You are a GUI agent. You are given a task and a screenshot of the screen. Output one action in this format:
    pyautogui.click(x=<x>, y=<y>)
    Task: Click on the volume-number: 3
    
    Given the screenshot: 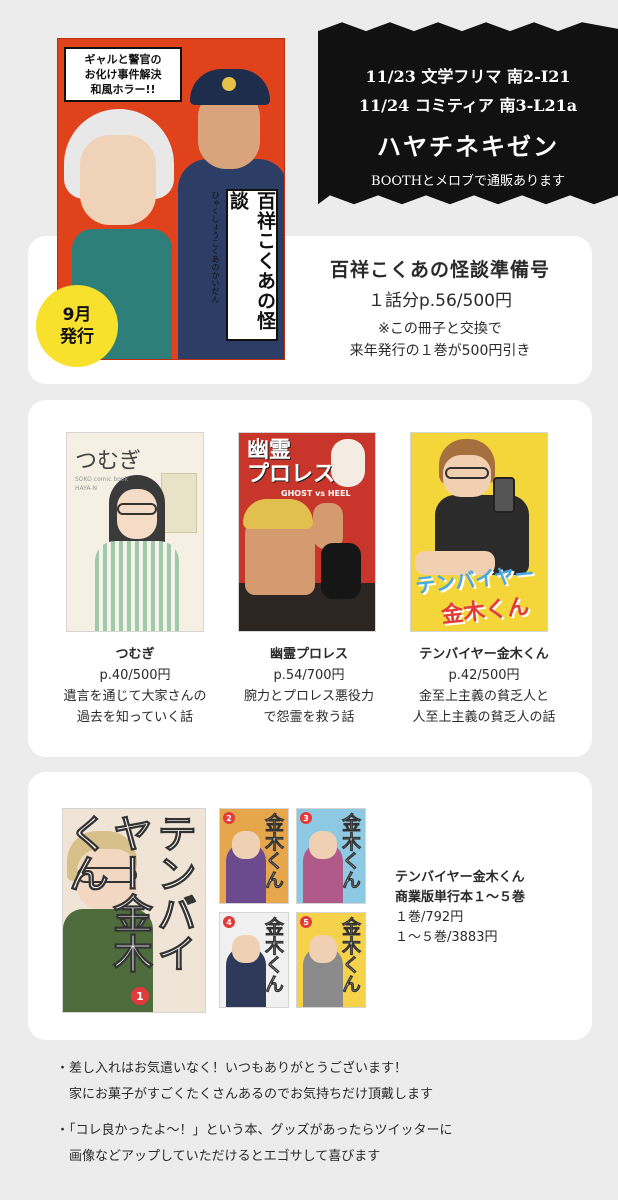 What is the action you would take?
    pyautogui.click(x=306, y=818)
    